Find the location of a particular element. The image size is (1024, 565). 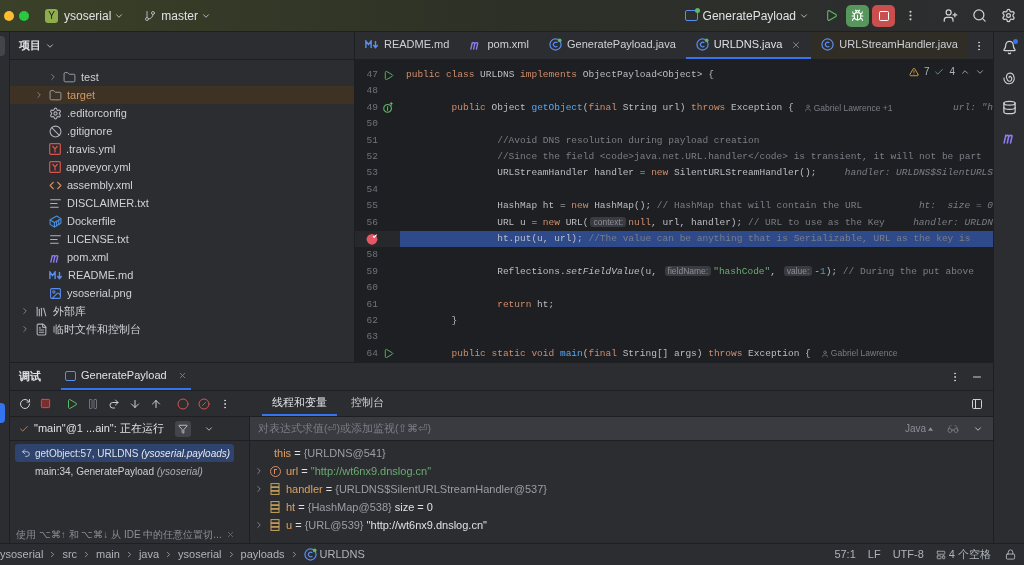

person-icon is located at coordinates (824, 353).